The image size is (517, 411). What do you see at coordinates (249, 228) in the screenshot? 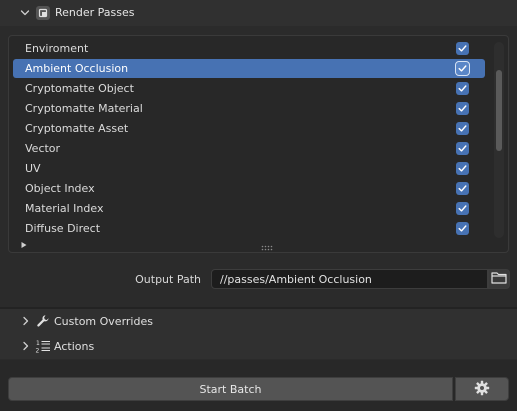
I see `list-item: Diffuse Direct` at bounding box center [249, 228].